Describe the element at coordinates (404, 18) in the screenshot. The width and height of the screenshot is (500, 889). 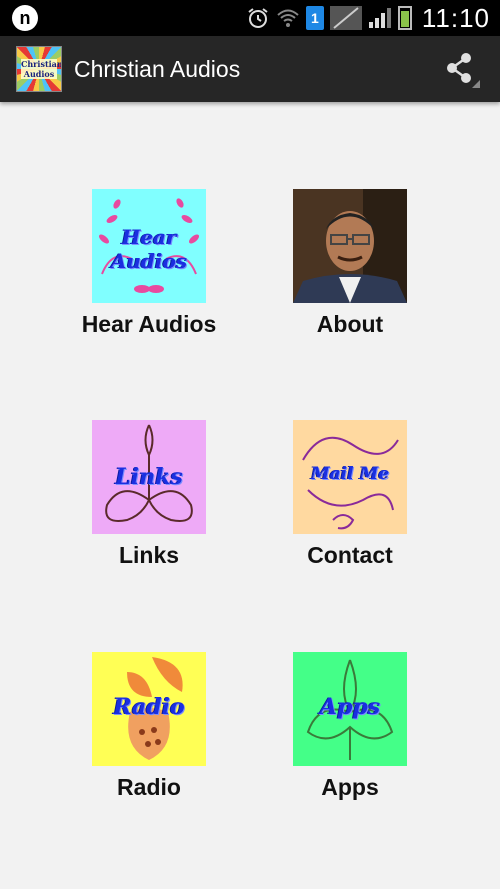
I see `battery-icon` at that location.